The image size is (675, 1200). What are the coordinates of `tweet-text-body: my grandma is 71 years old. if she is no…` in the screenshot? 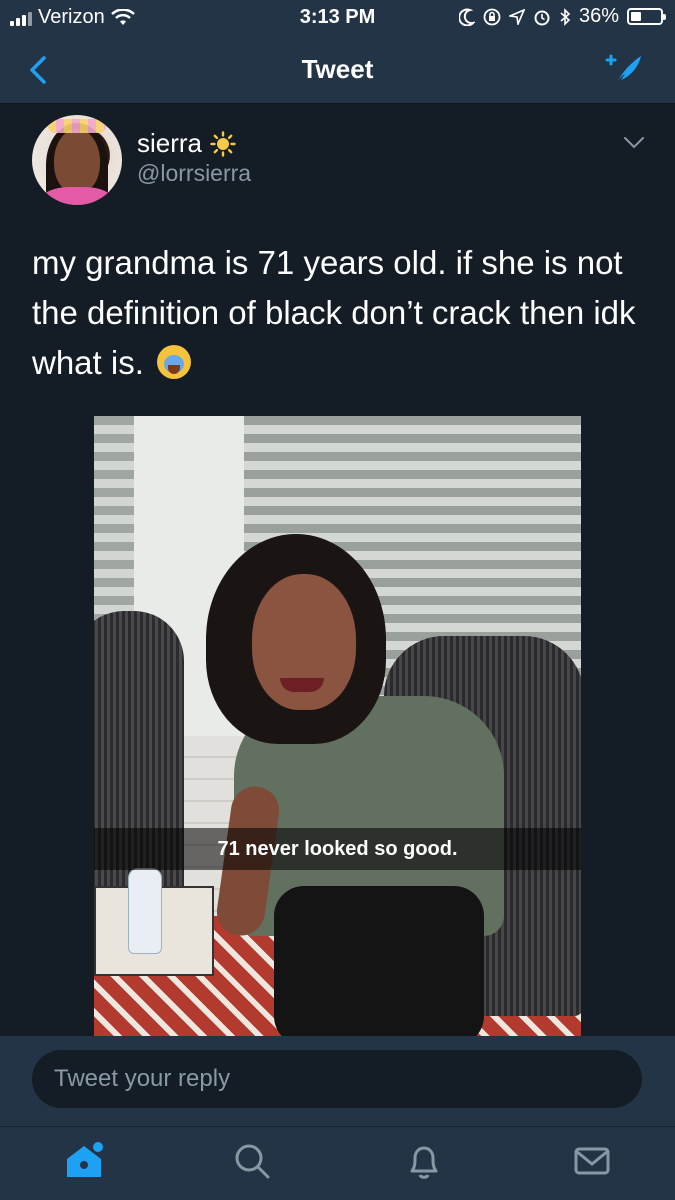 It's located at (334, 312).